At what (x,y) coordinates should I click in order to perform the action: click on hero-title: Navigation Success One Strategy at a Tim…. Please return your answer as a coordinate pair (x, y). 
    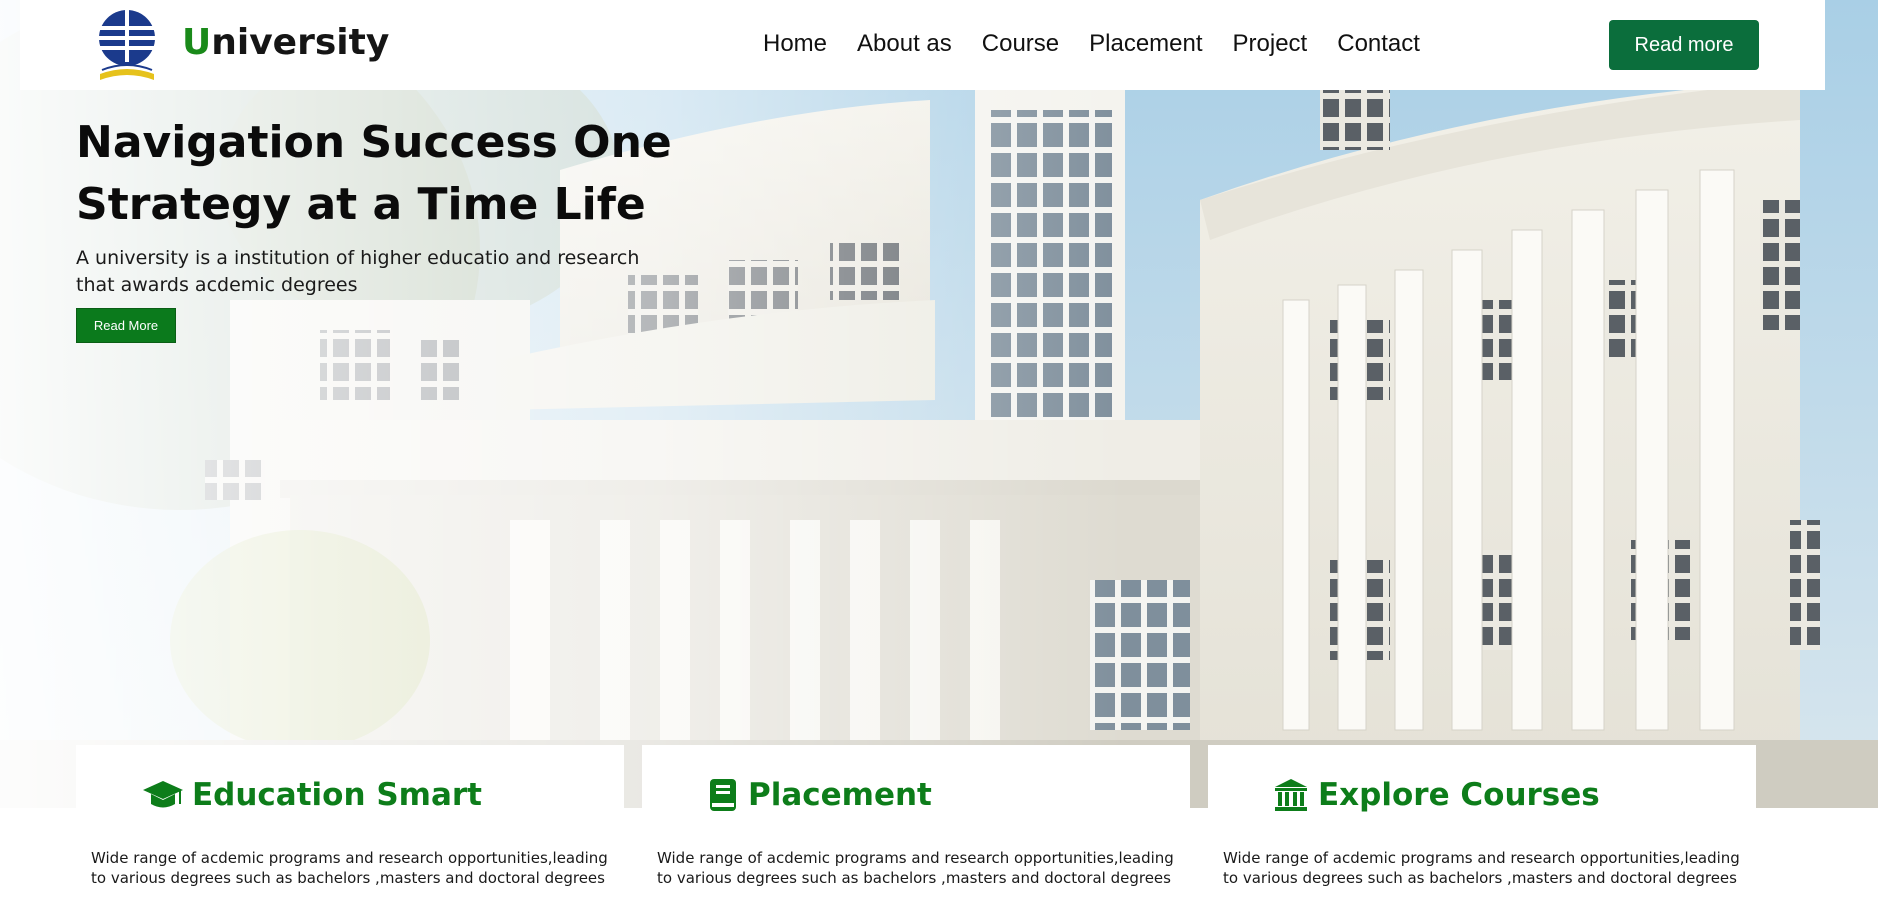
    Looking at the image, I should click on (374, 173).